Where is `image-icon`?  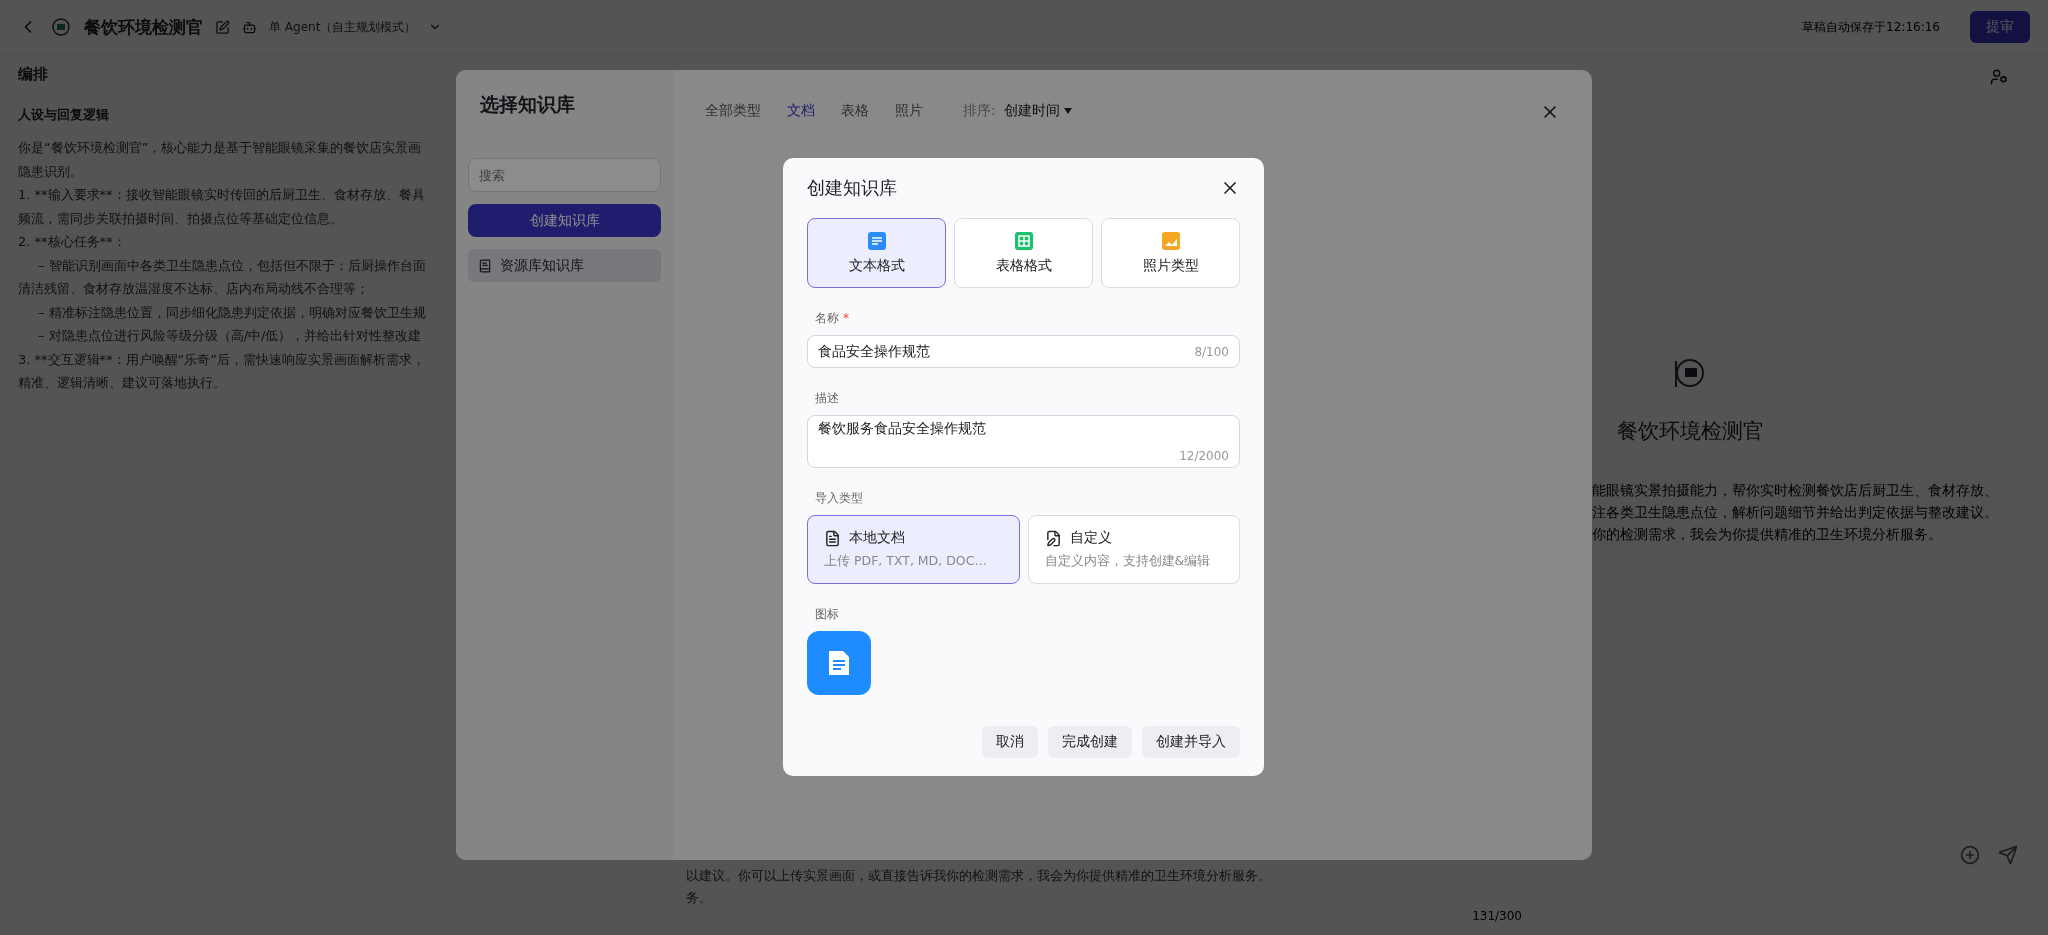
image-icon is located at coordinates (1170, 241).